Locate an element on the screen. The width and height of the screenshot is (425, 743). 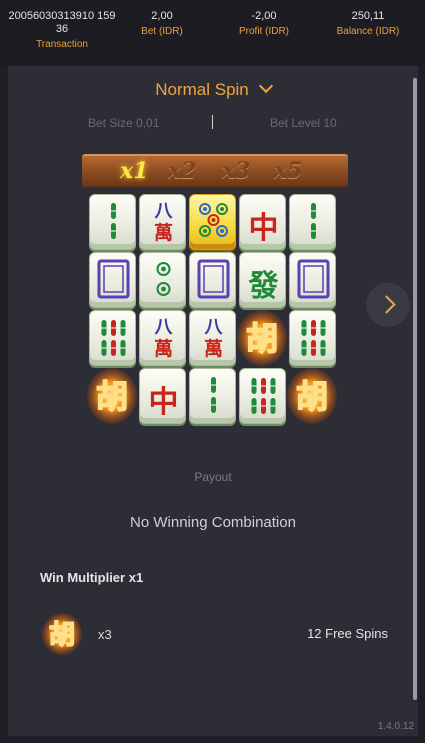
bet-label: Bet (IDR) is located at coordinates (162, 31).